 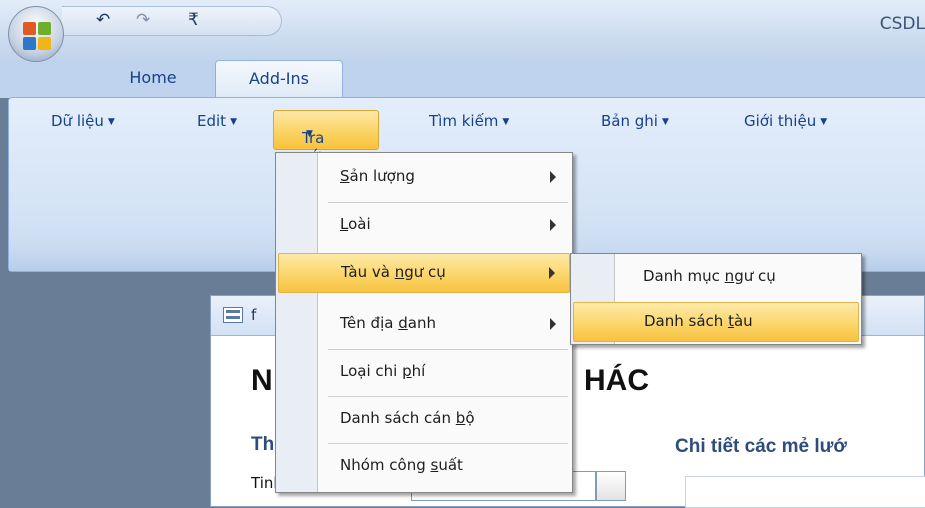 What do you see at coordinates (368, 272) in the screenshot?
I see `label-pre: Tàu và` at bounding box center [368, 272].